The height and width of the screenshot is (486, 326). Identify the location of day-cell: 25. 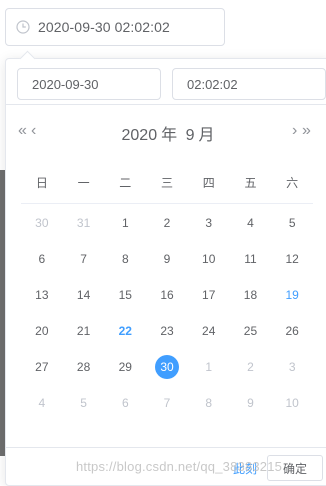
(251, 331).